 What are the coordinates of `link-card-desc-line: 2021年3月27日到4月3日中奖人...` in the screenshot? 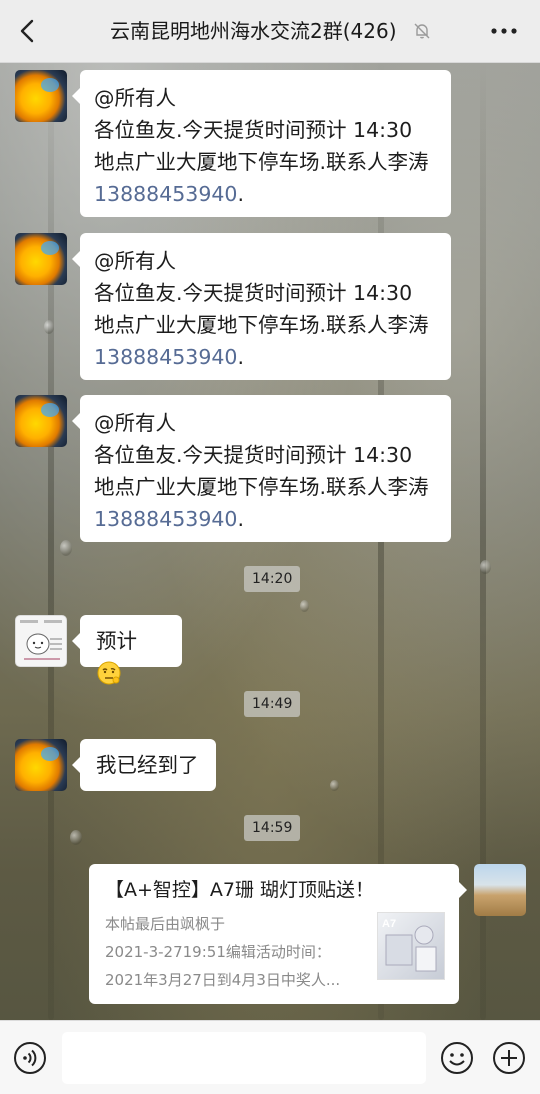 It's located at (223, 980).